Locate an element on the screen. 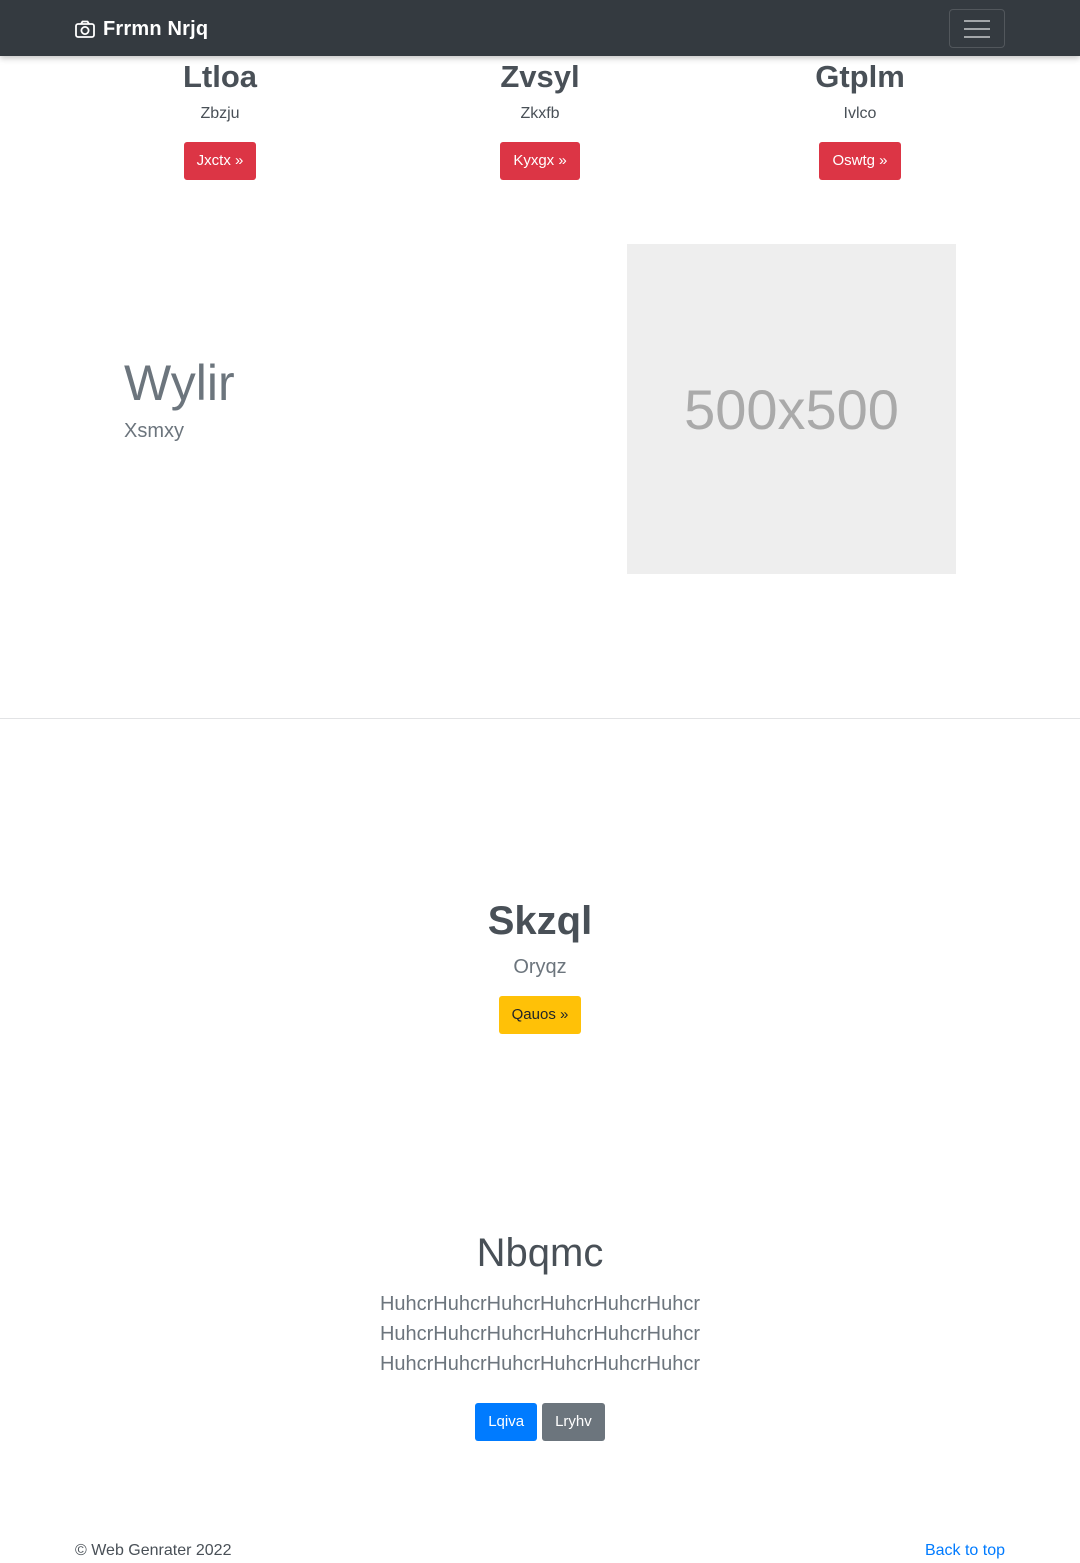  navbar-toggler-button is located at coordinates (977, 28).